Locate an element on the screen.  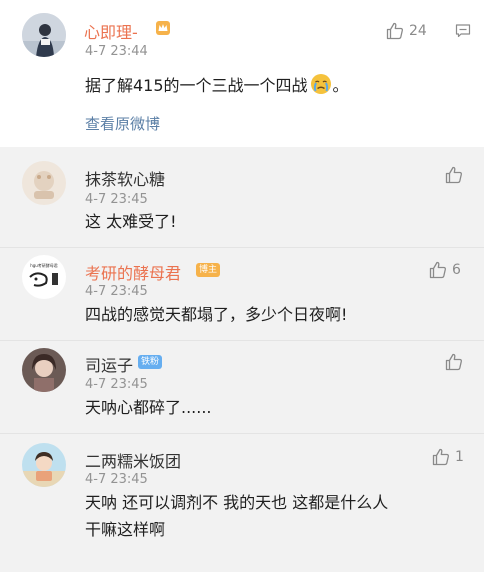
post-text-tail: 。 is located at coordinates (340, 85).